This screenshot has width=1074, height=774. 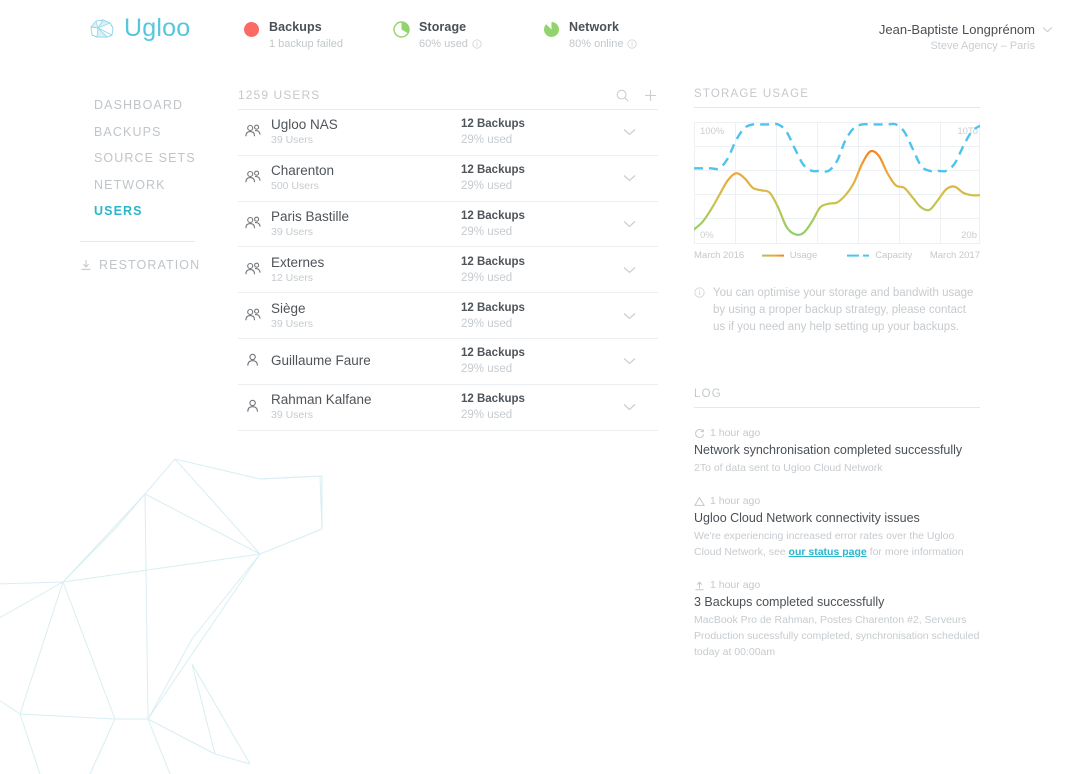 I want to click on users-count-label: 1259 USERS, so click(x=279, y=95).